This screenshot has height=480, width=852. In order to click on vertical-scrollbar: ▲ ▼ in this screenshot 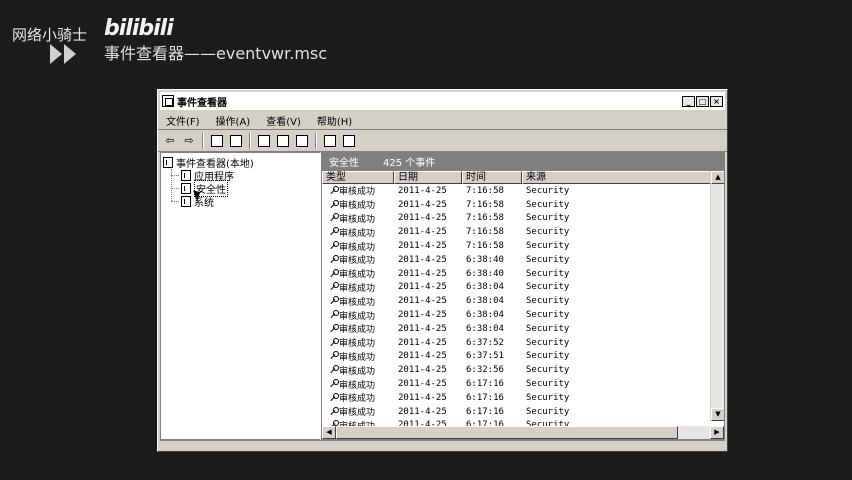, I will do `click(717, 296)`.